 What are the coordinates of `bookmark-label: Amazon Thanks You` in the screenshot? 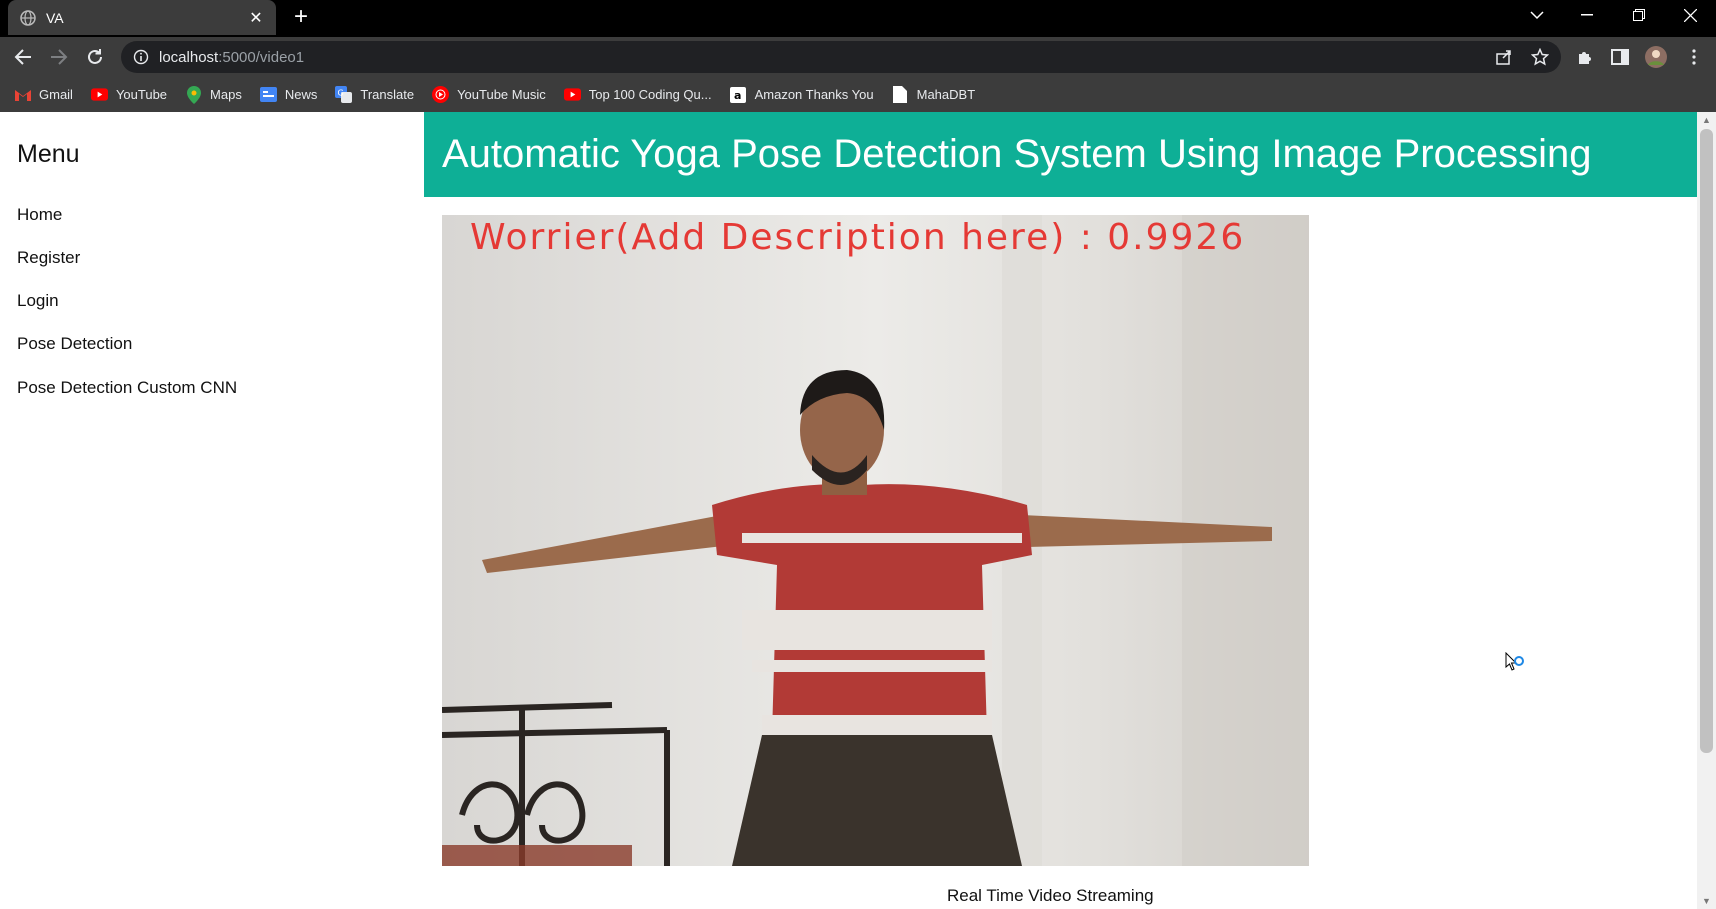 It's located at (814, 94).